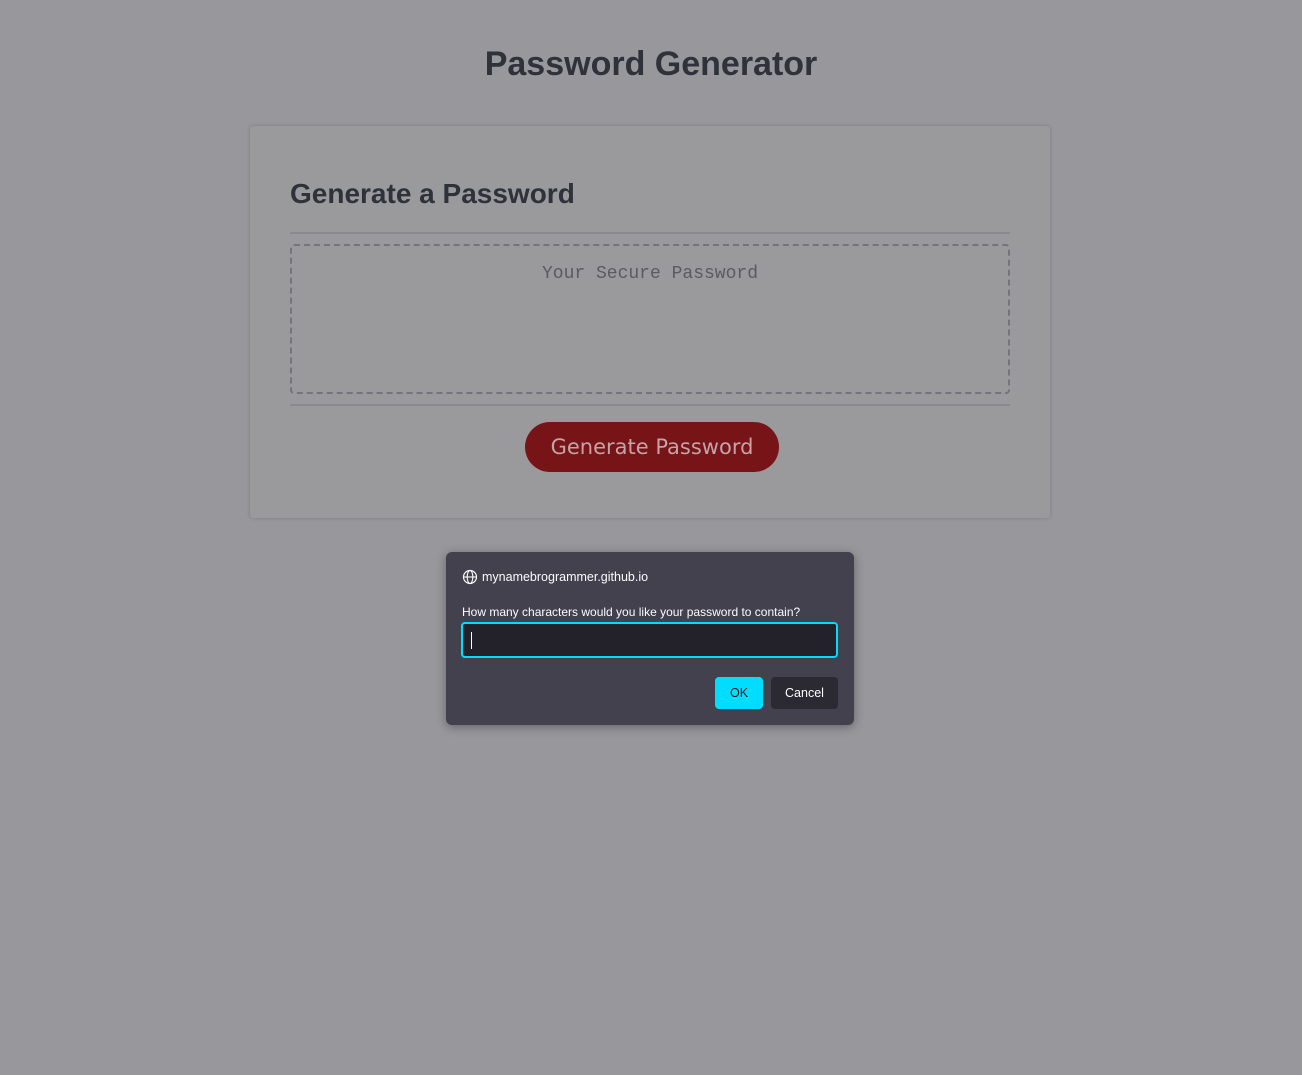 This screenshot has width=1302, height=1075. I want to click on character-count-input, so click(649, 640).